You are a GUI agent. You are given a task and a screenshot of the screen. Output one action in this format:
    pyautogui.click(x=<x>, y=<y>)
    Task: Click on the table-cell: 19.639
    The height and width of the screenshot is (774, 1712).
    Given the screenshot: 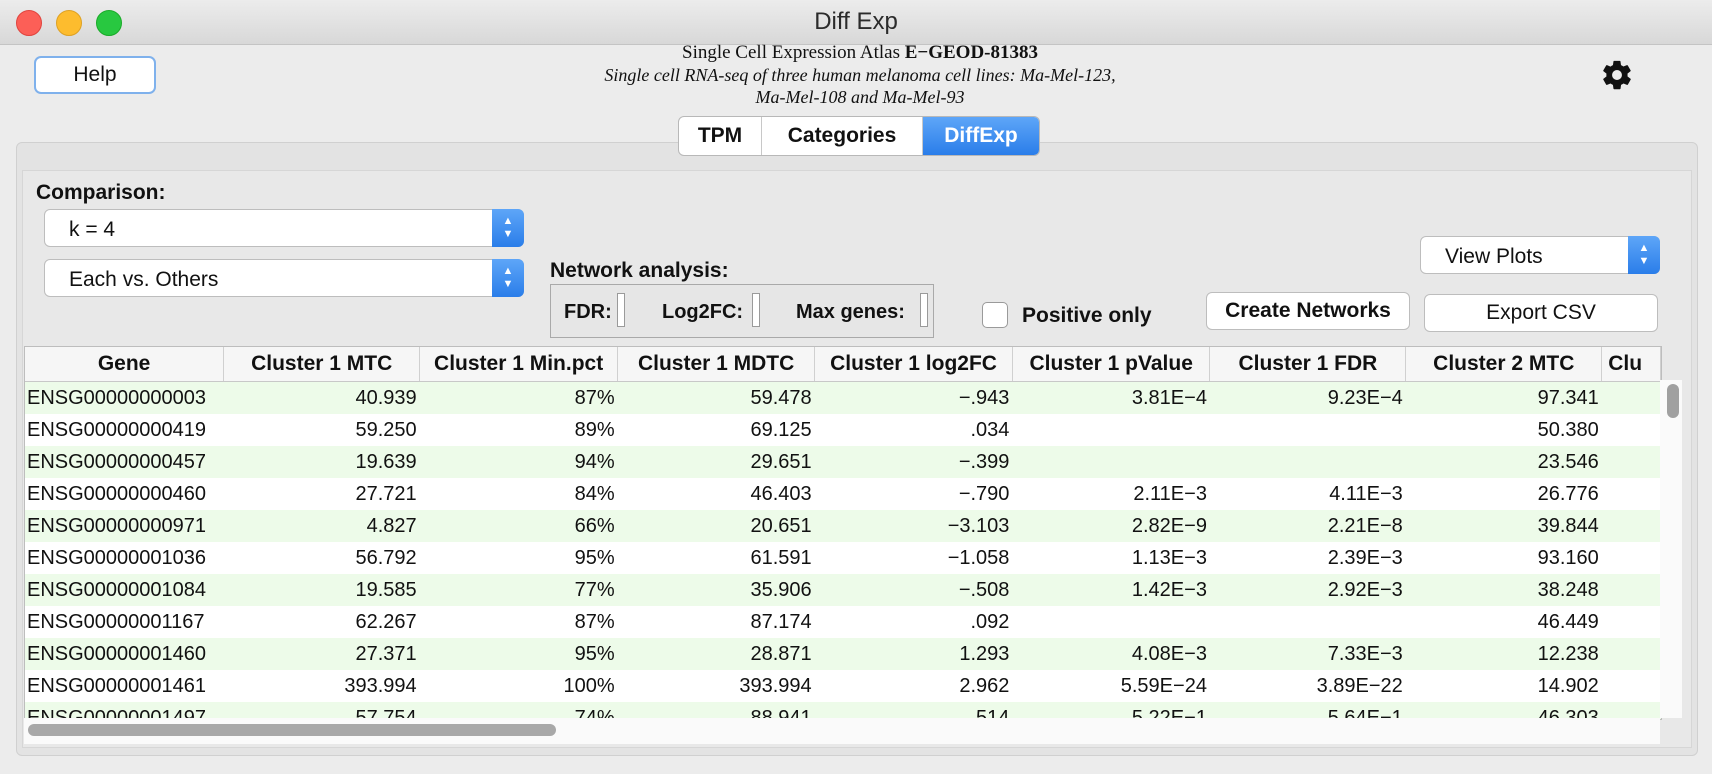 What is the action you would take?
    pyautogui.click(x=321, y=462)
    